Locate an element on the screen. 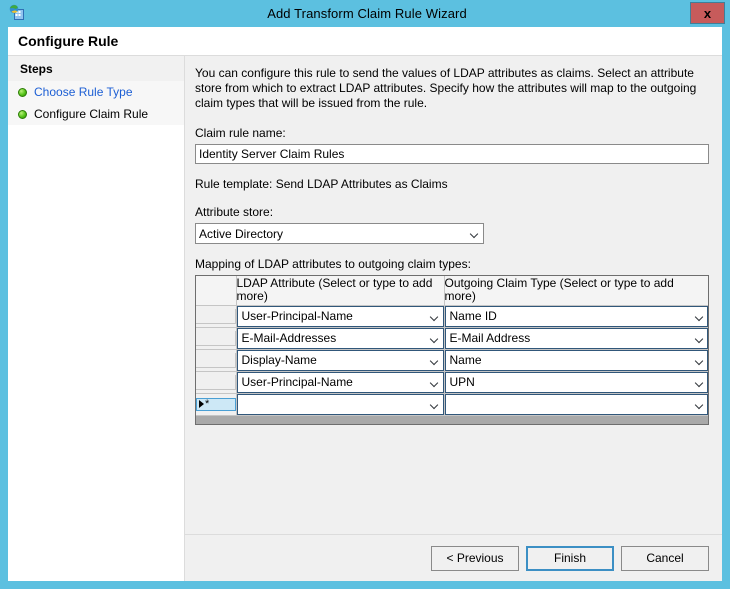  attribute-store-select: Active Directory is located at coordinates (339, 233).